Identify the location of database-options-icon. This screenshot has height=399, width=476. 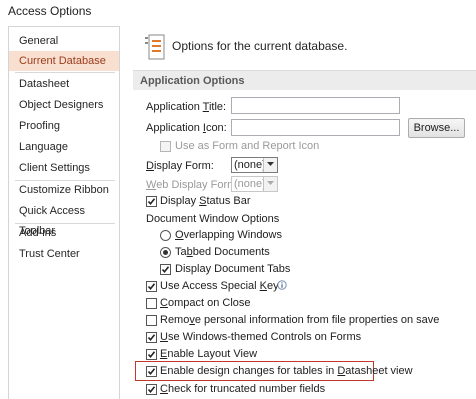
(155, 47).